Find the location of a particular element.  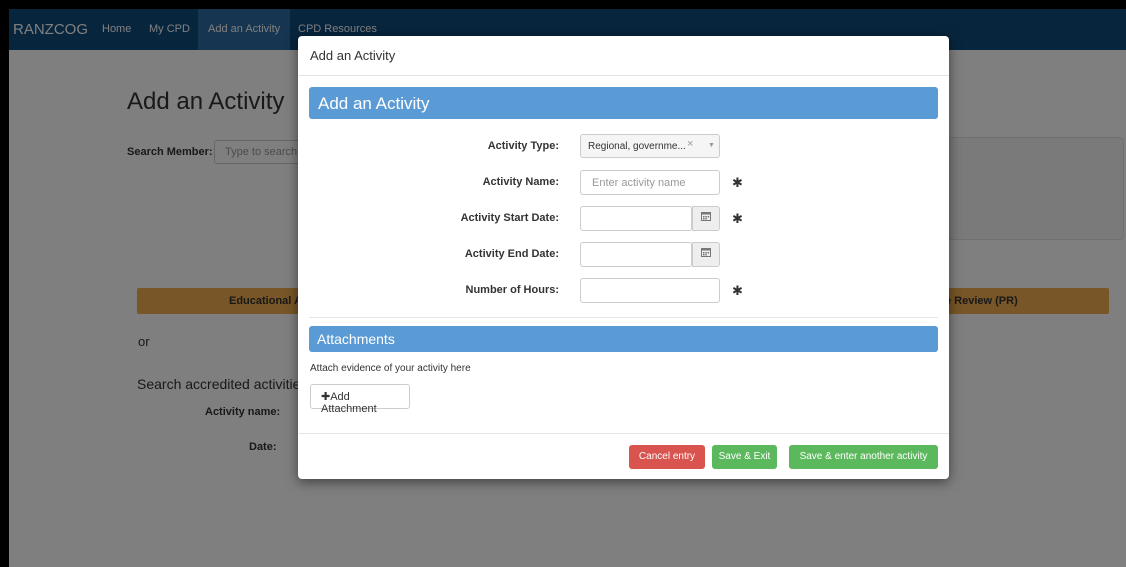

activity-name-label: Activity Name: is located at coordinates (520, 182).